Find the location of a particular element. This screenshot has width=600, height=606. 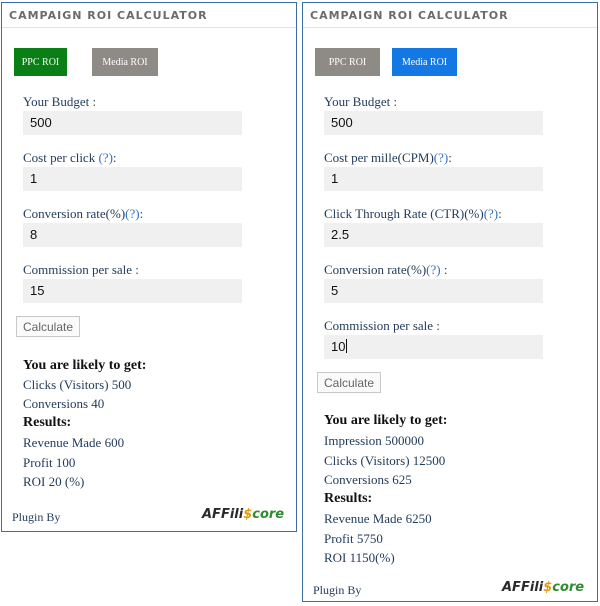

cpm-input: 1 is located at coordinates (433, 179).